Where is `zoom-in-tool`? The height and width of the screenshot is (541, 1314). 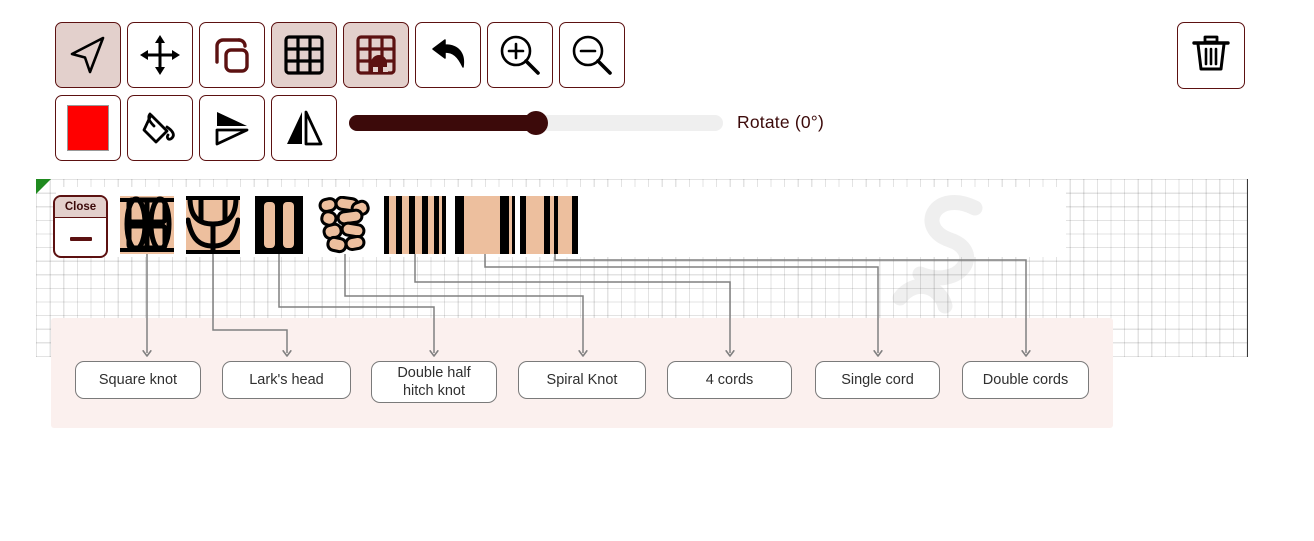 zoom-in-tool is located at coordinates (520, 55).